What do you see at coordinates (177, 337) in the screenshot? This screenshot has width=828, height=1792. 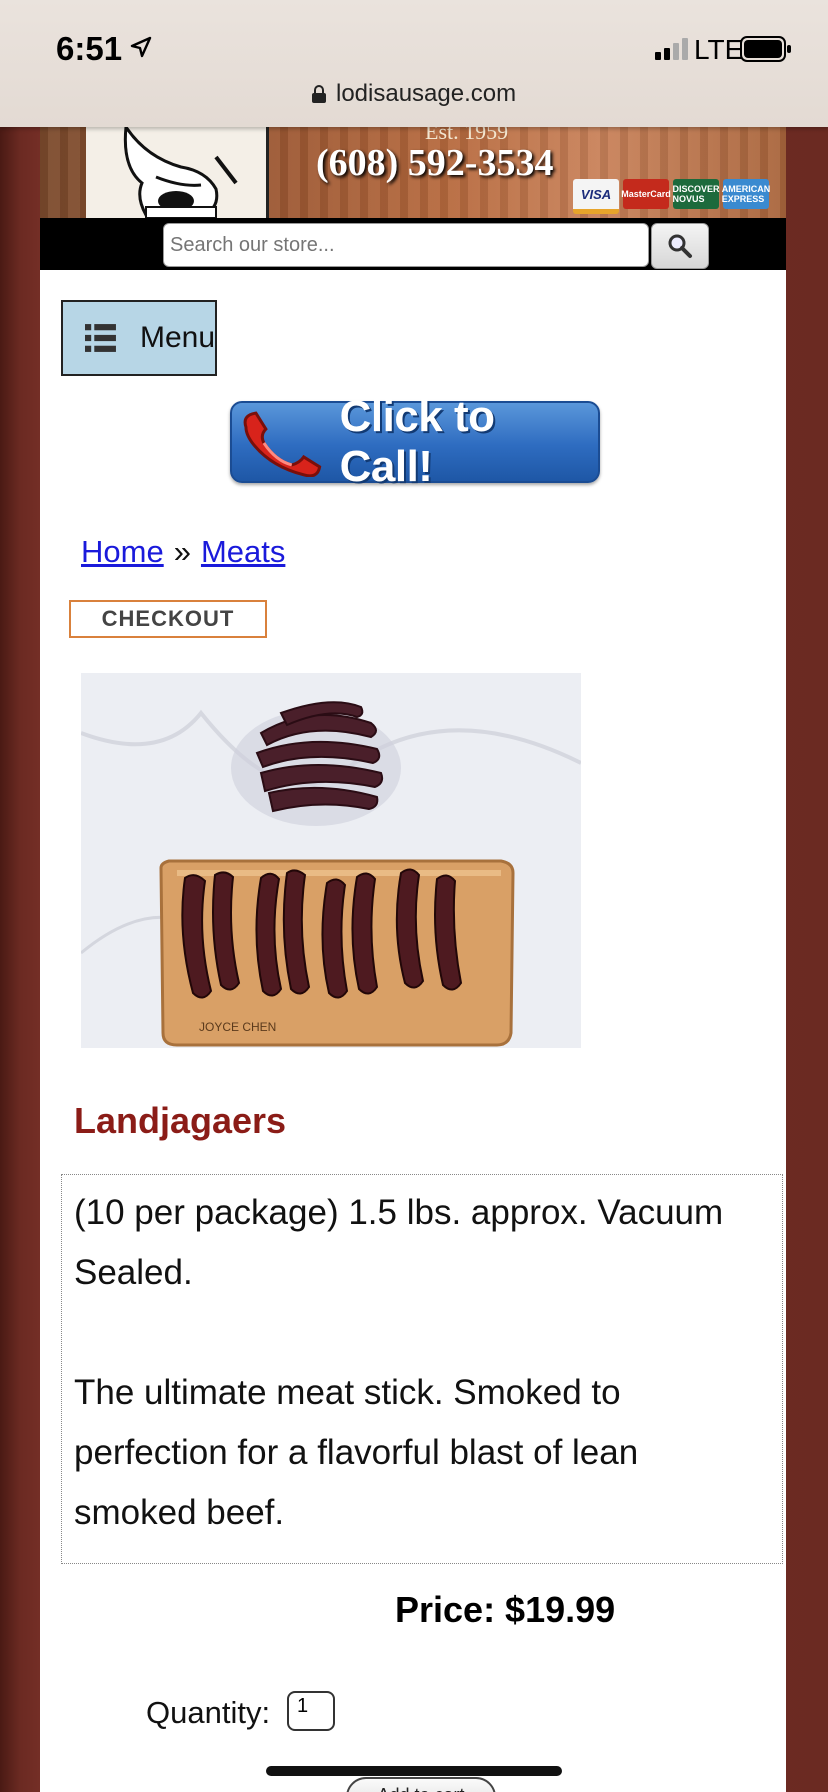 I see `menu-label: Menu` at bounding box center [177, 337].